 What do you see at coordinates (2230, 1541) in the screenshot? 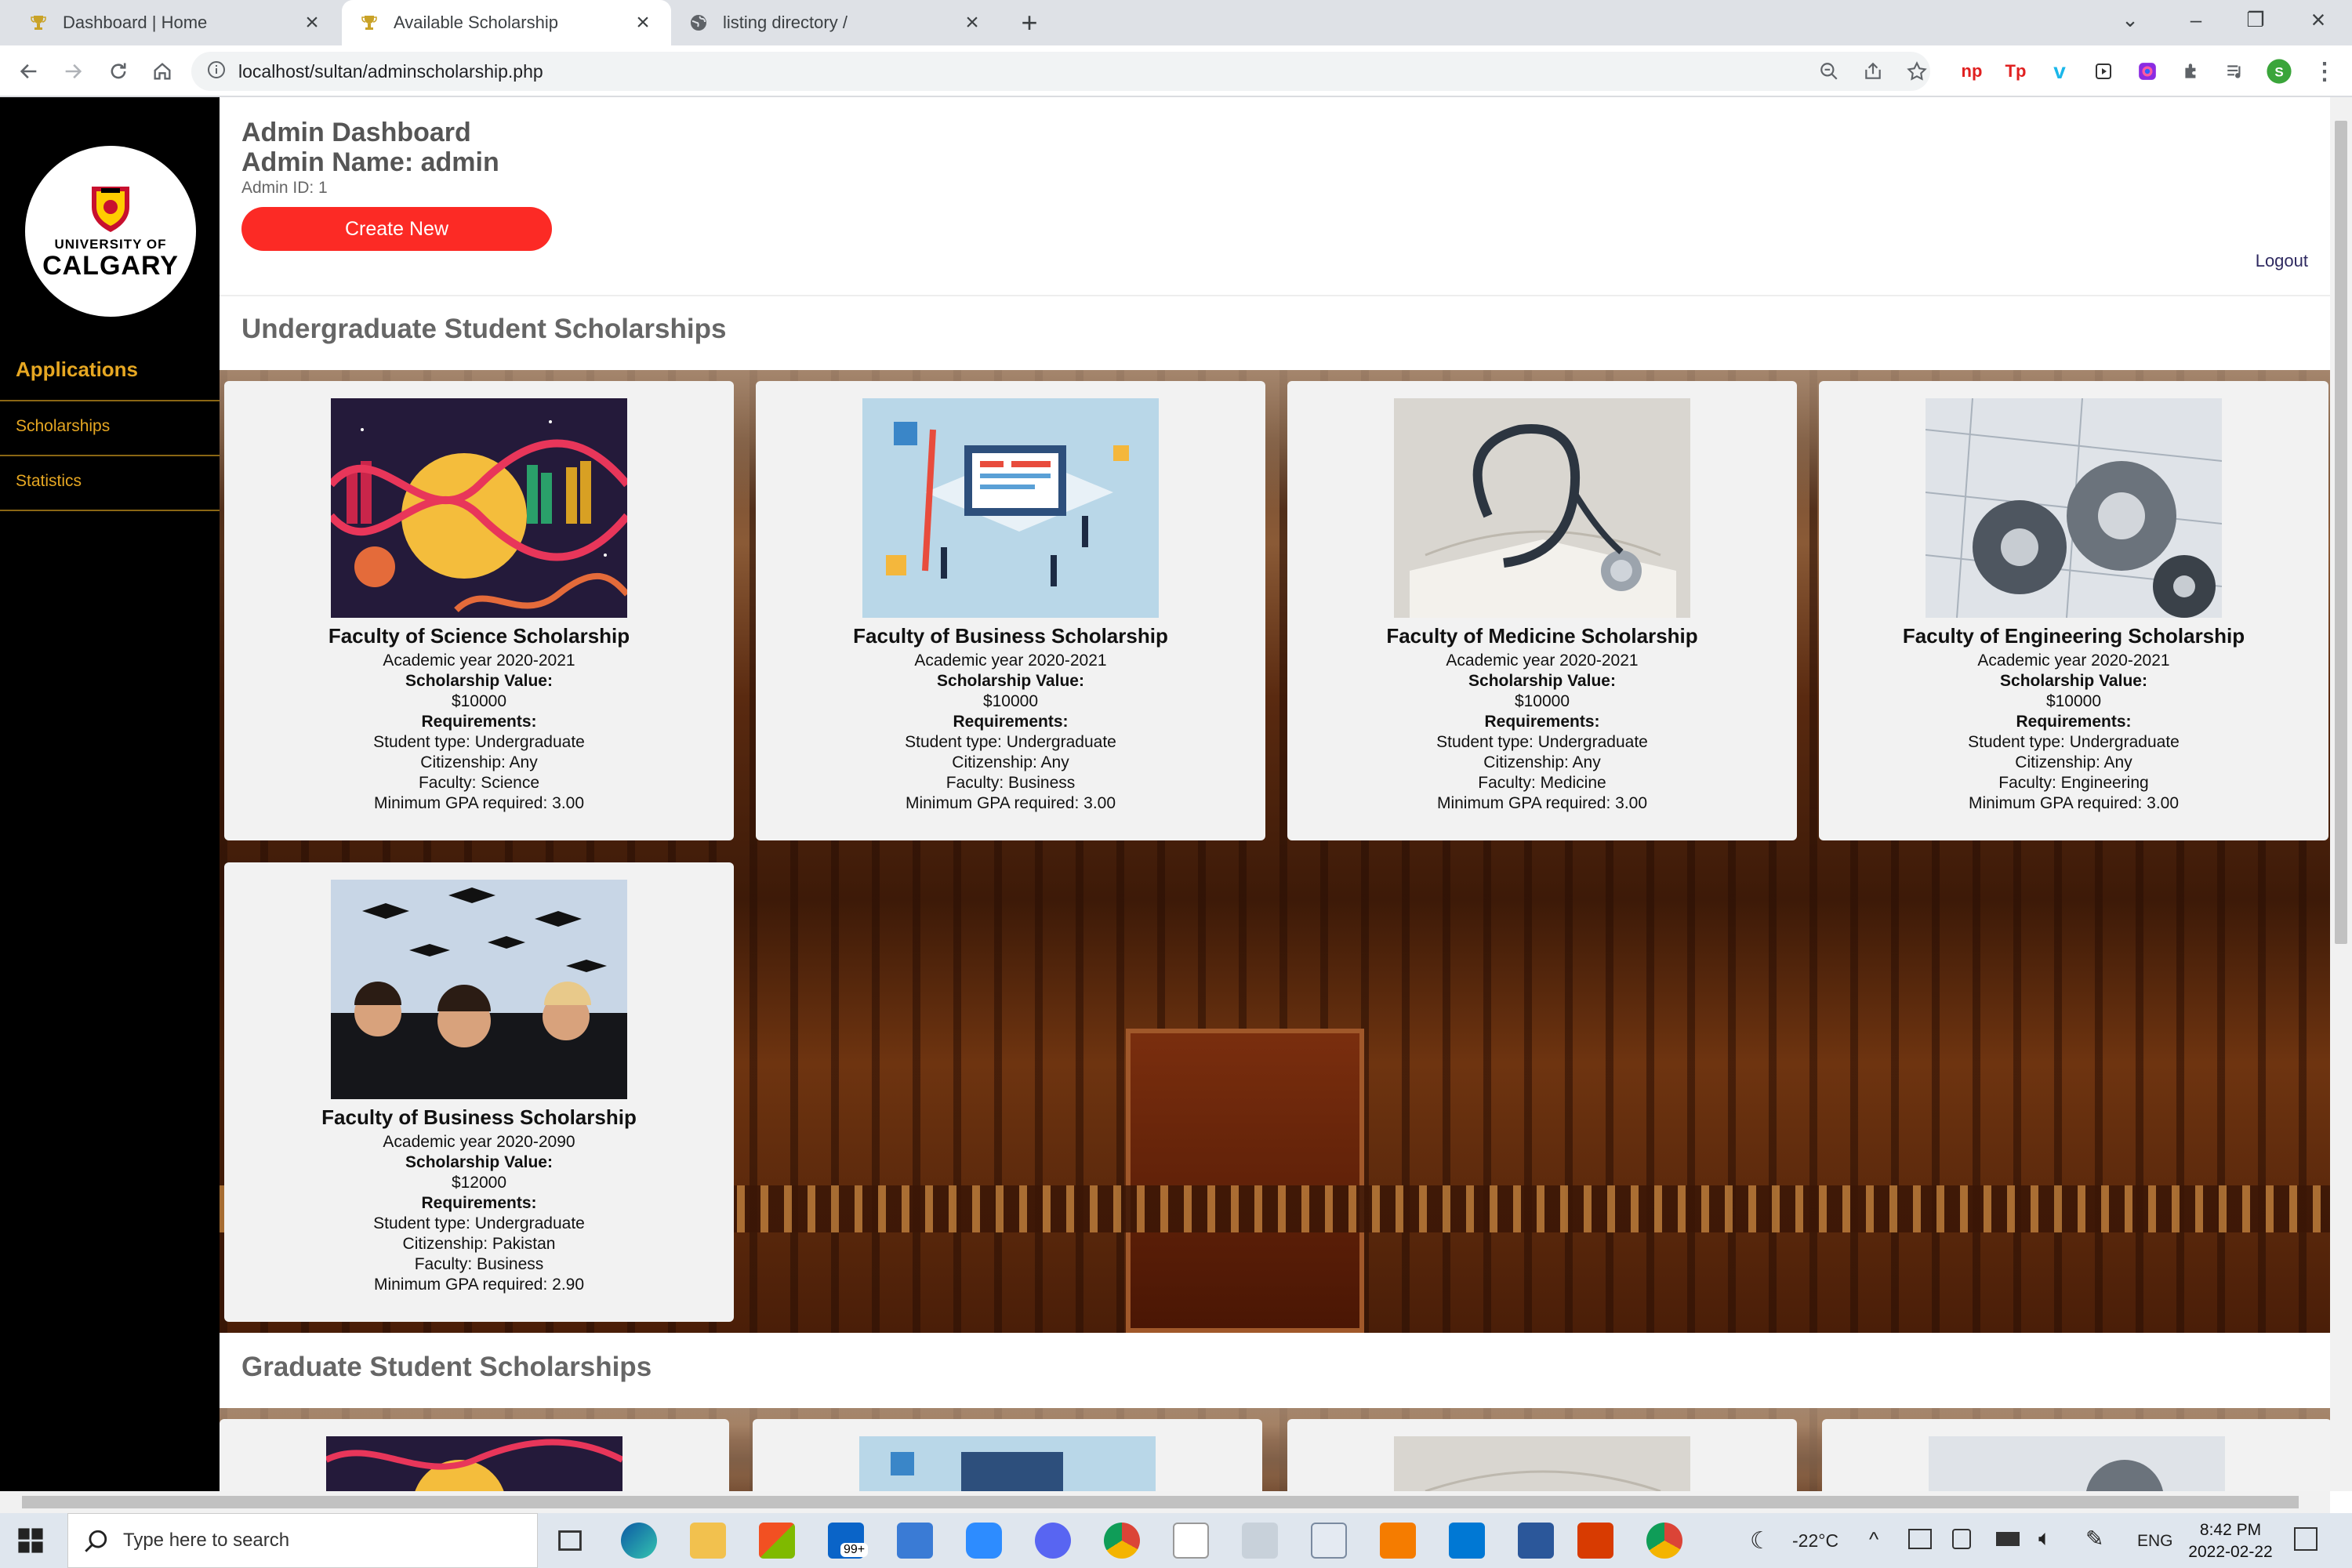
I see `clock: 8:42 PM 2022-02-22` at bounding box center [2230, 1541].